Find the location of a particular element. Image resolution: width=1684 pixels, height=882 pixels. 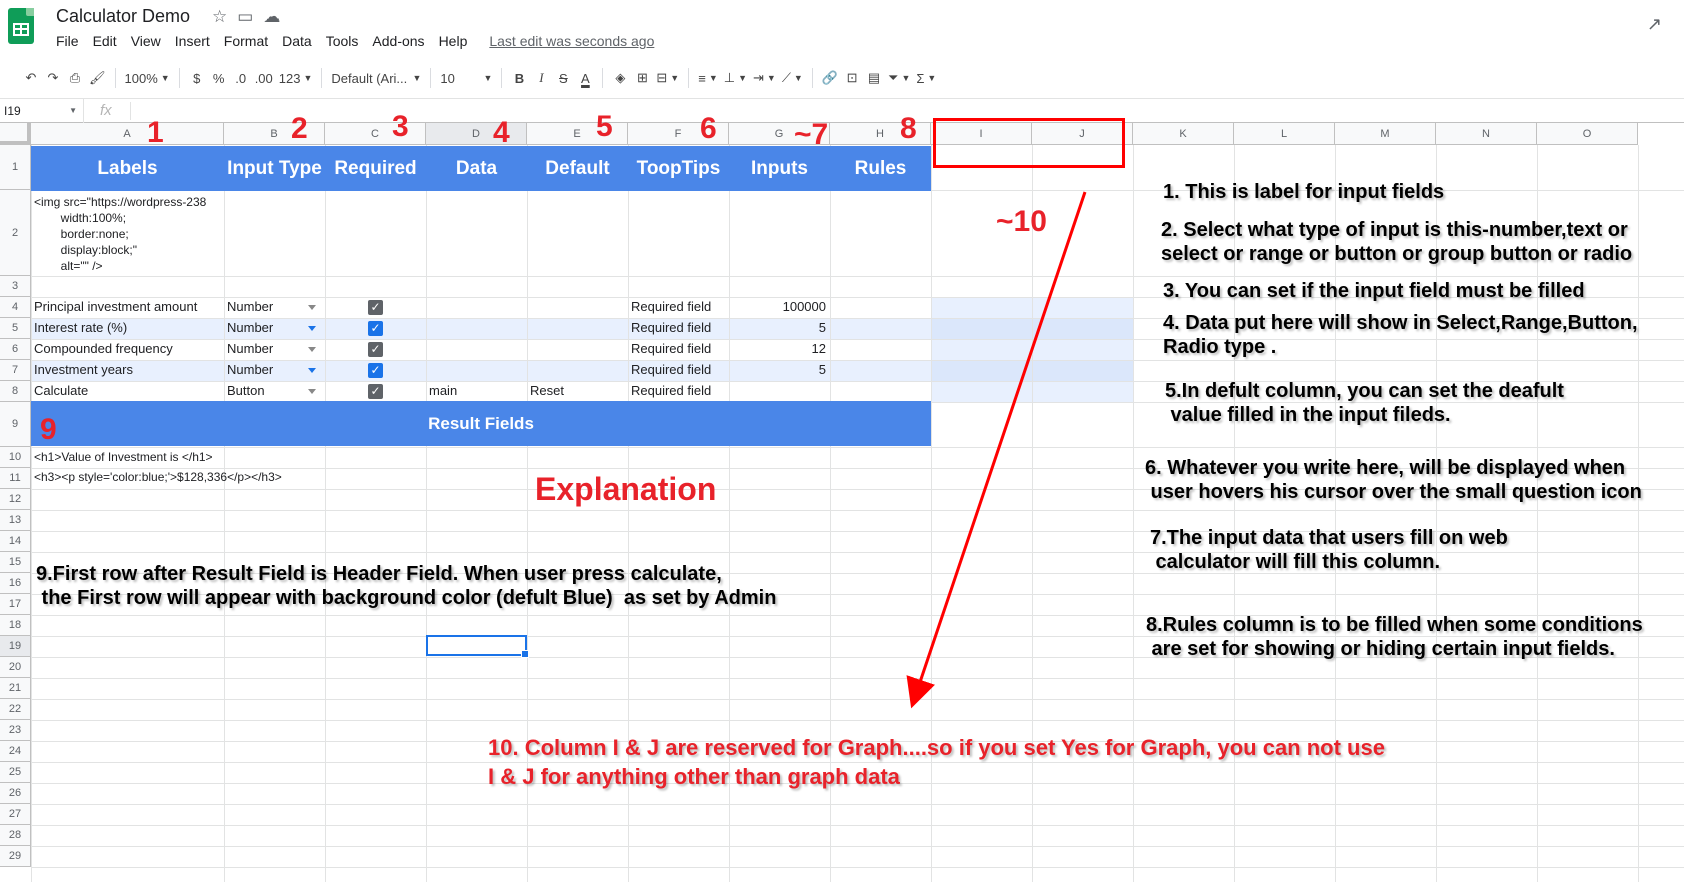

insert-link-icon: 🔗 is located at coordinates (830, 78).